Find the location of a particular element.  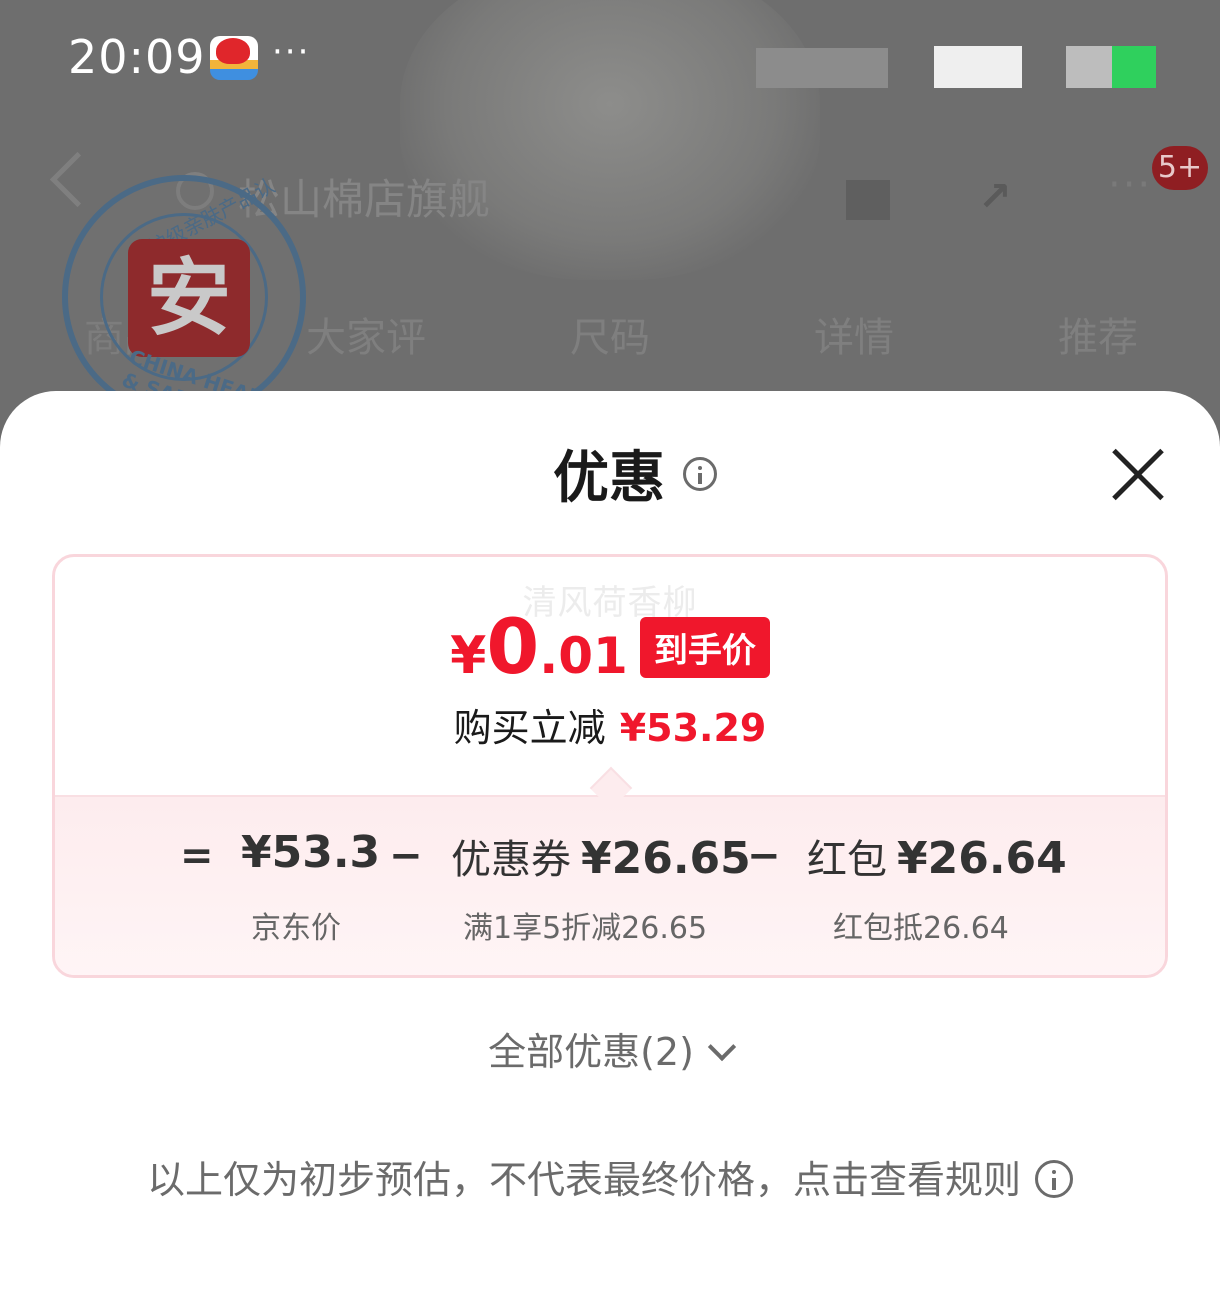

redpacket-amount: ¥26.64 is located at coordinates (982, 858).